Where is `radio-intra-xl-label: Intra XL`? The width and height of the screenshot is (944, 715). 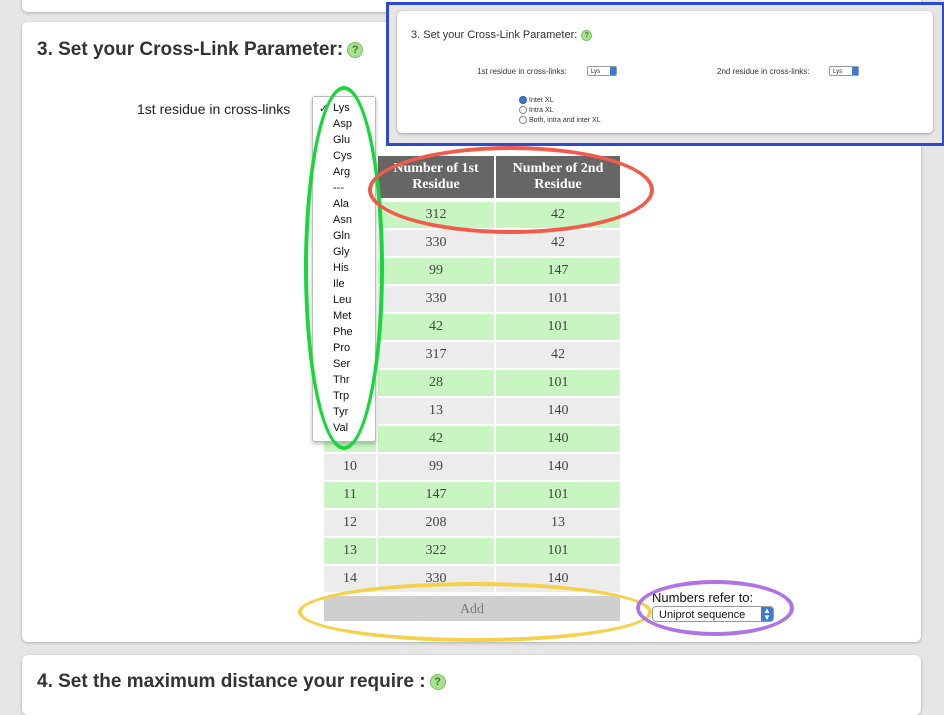 radio-intra-xl-label: Intra XL is located at coordinates (541, 110).